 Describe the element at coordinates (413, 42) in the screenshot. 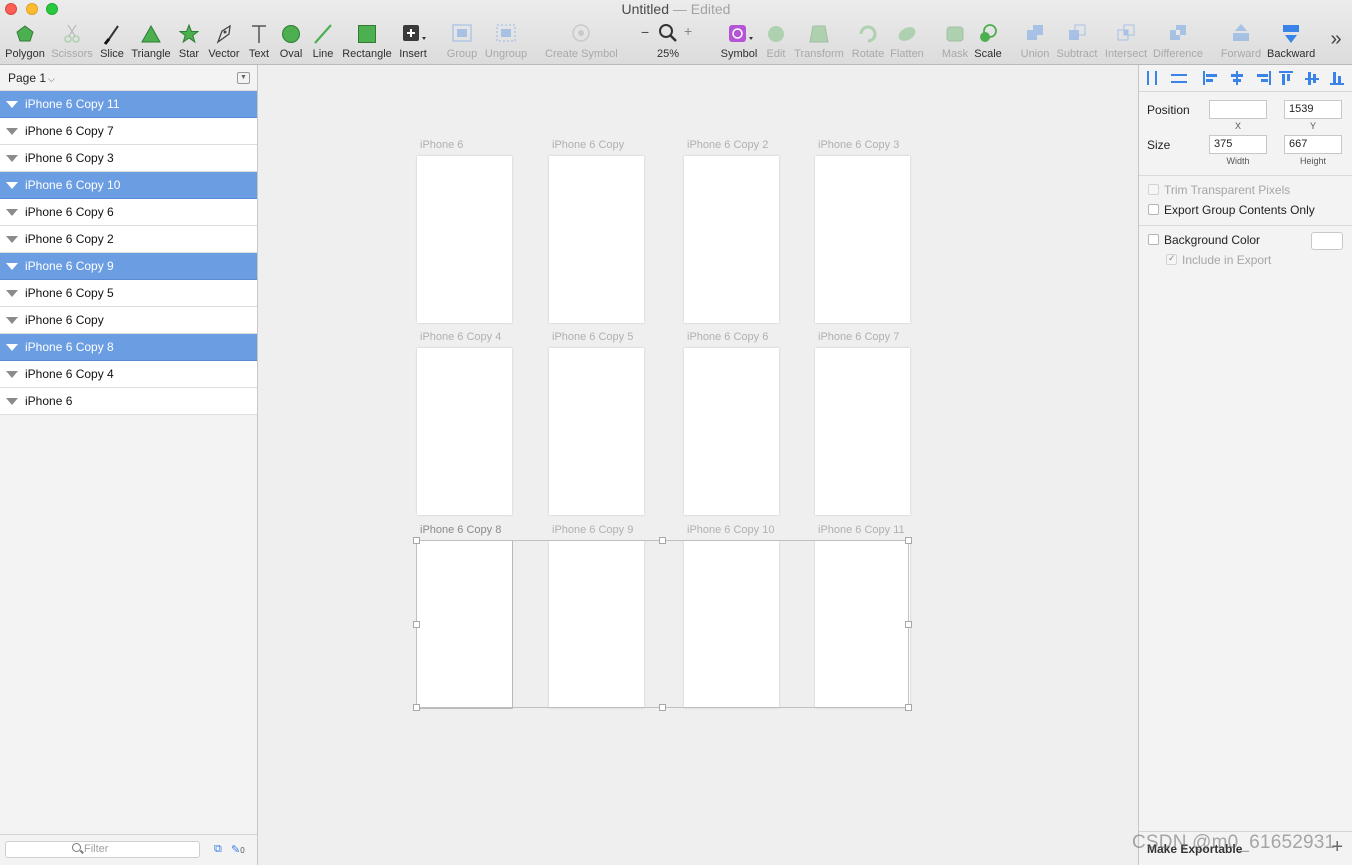

I see `insert-menu-button: Insert` at that location.